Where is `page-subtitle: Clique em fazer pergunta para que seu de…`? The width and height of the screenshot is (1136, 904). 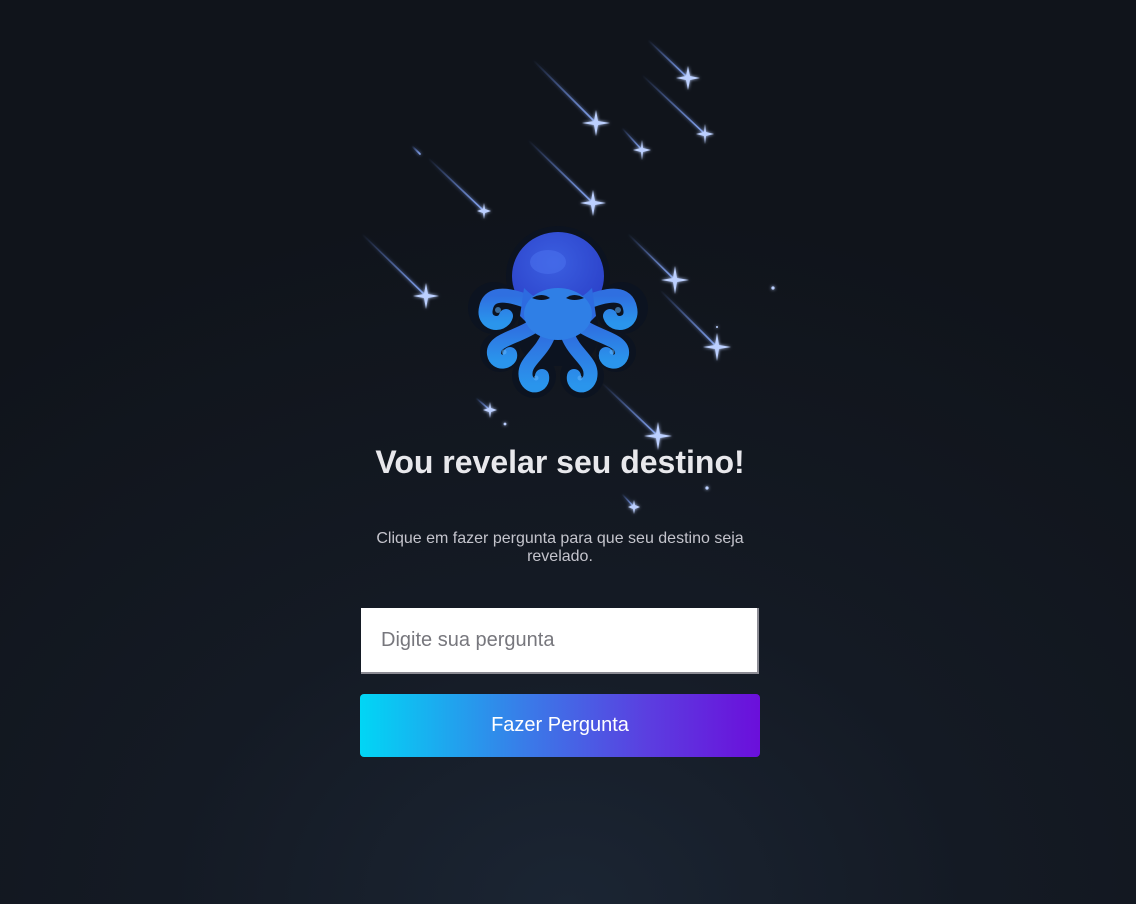
page-subtitle: Clique em fazer pergunta para que seu de… is located at coordinates (560, 547).